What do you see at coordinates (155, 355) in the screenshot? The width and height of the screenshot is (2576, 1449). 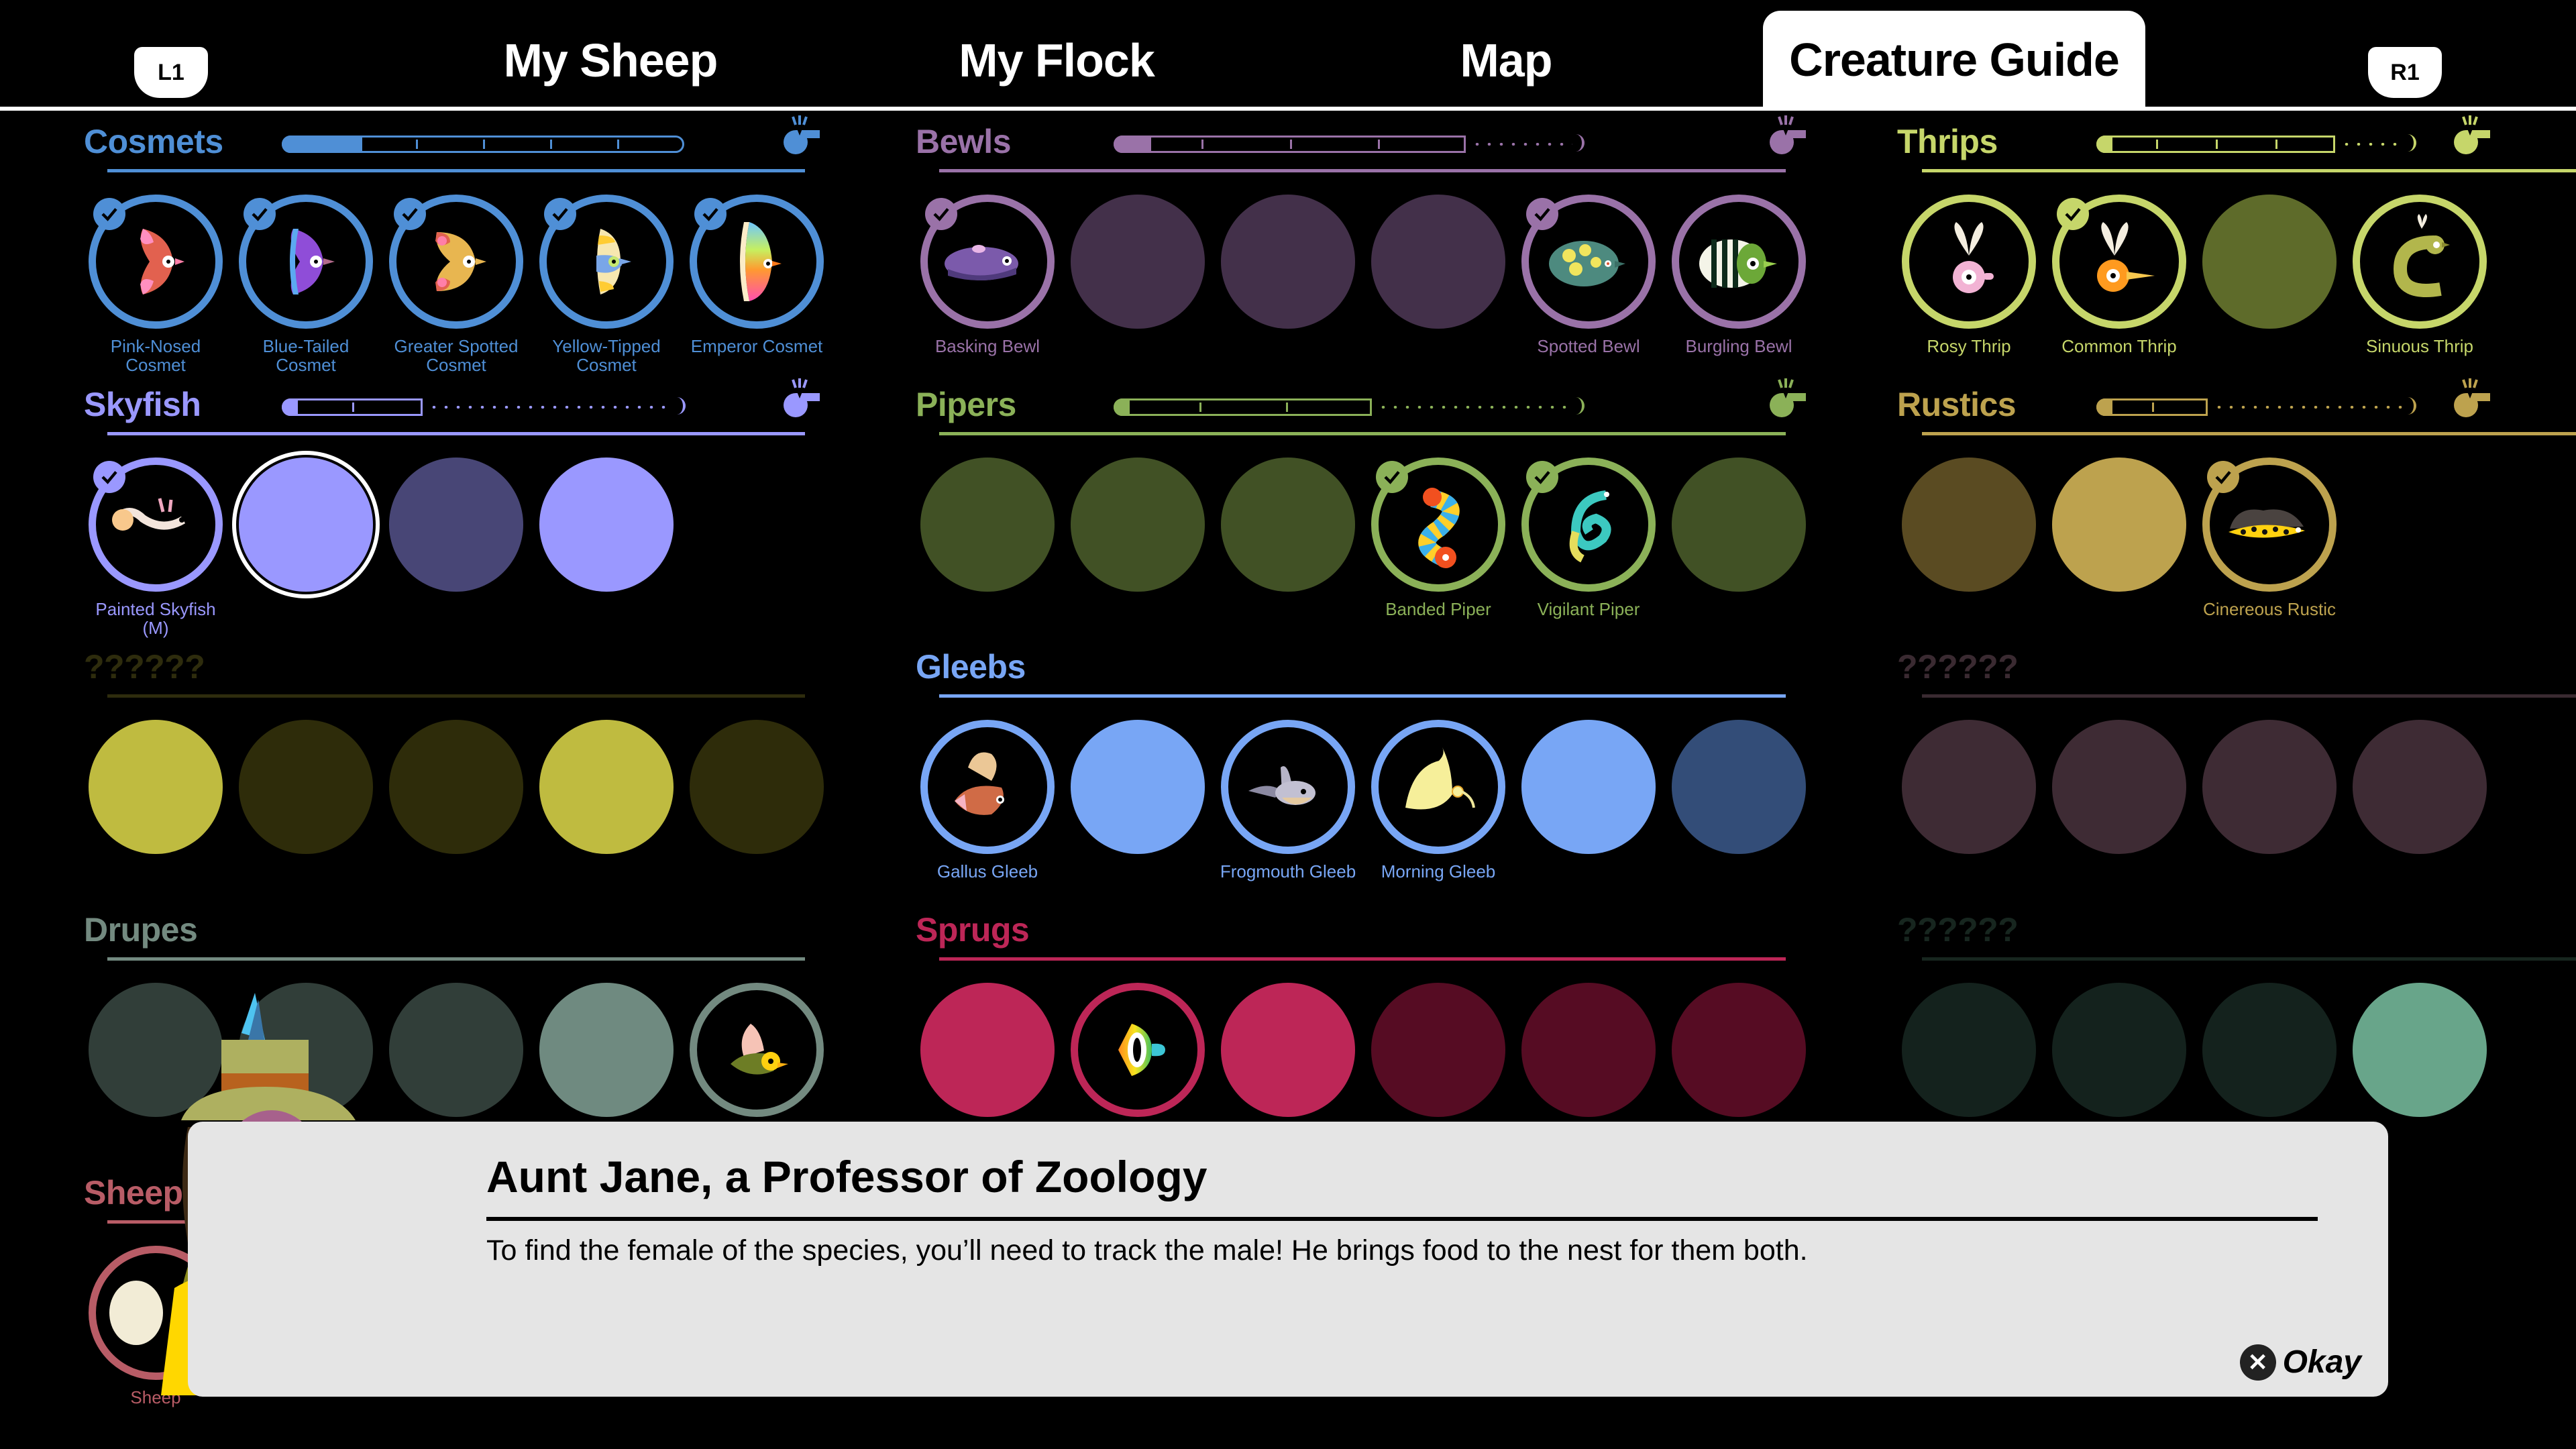 I see `creature-label: Pink-Nosed Cosmet` at bounding box center [155, 355].